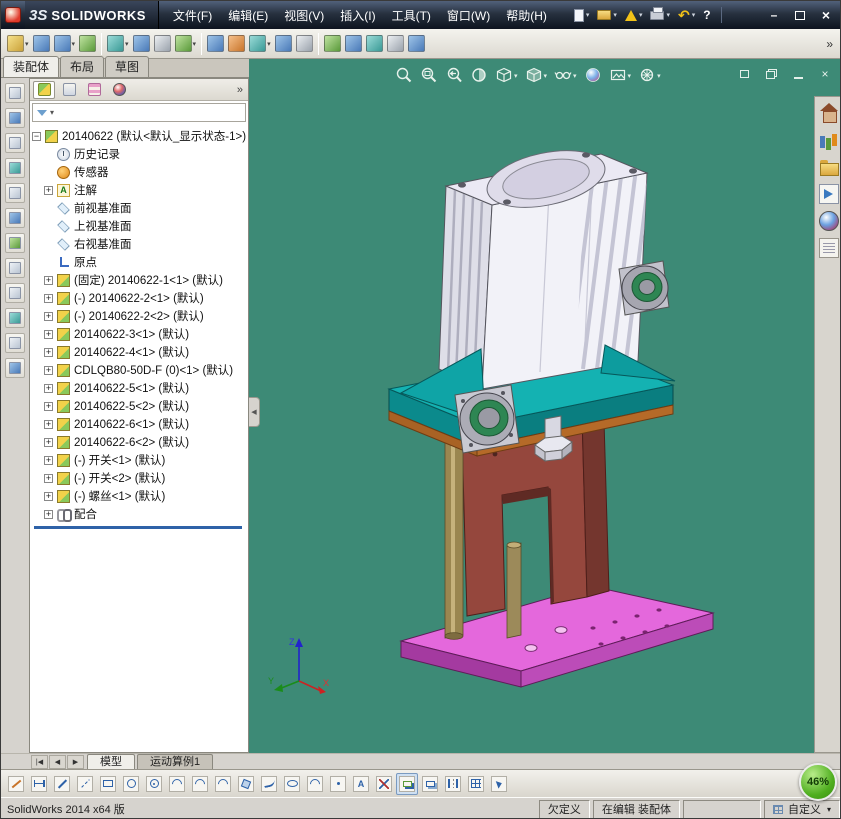  Describe the element at coordinates (140, 478) in the screenshot. I see `tree-item-component: + (-) 开关<2> (默认)` at that location.